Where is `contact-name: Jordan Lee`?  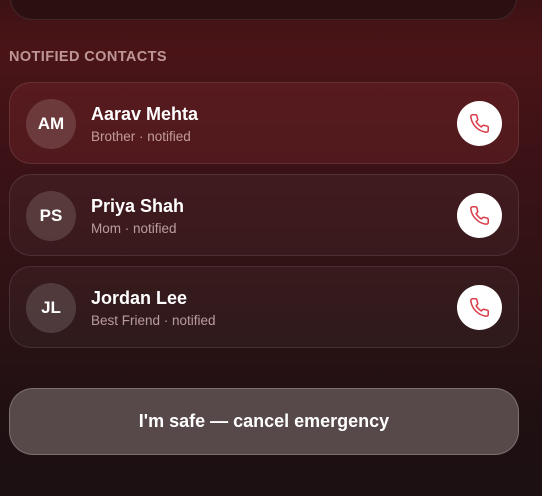 contact-name: Jordan Lee is located at coordinates (139, 298).